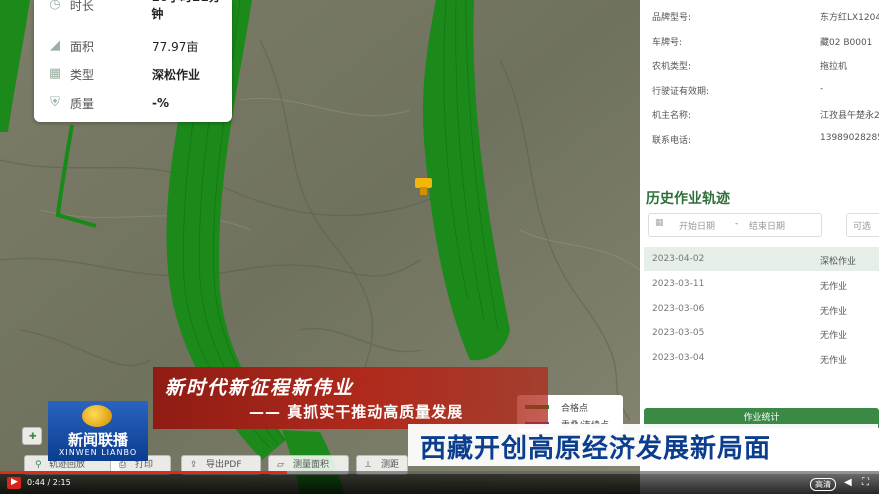  I want to click on video-player-controls, so click(439, 482).